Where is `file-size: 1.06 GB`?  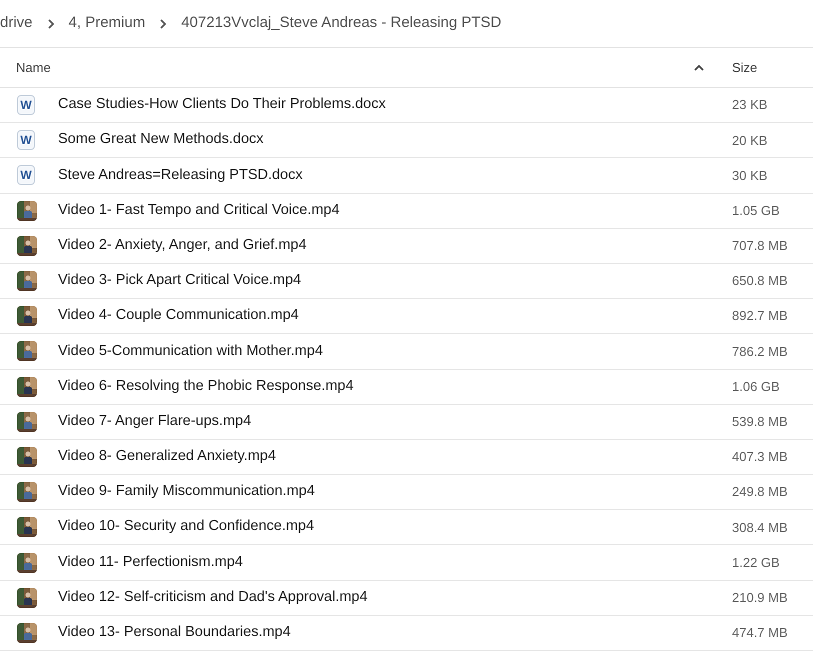
file-size: 1.06 GB is located at coordinates (756, 387).